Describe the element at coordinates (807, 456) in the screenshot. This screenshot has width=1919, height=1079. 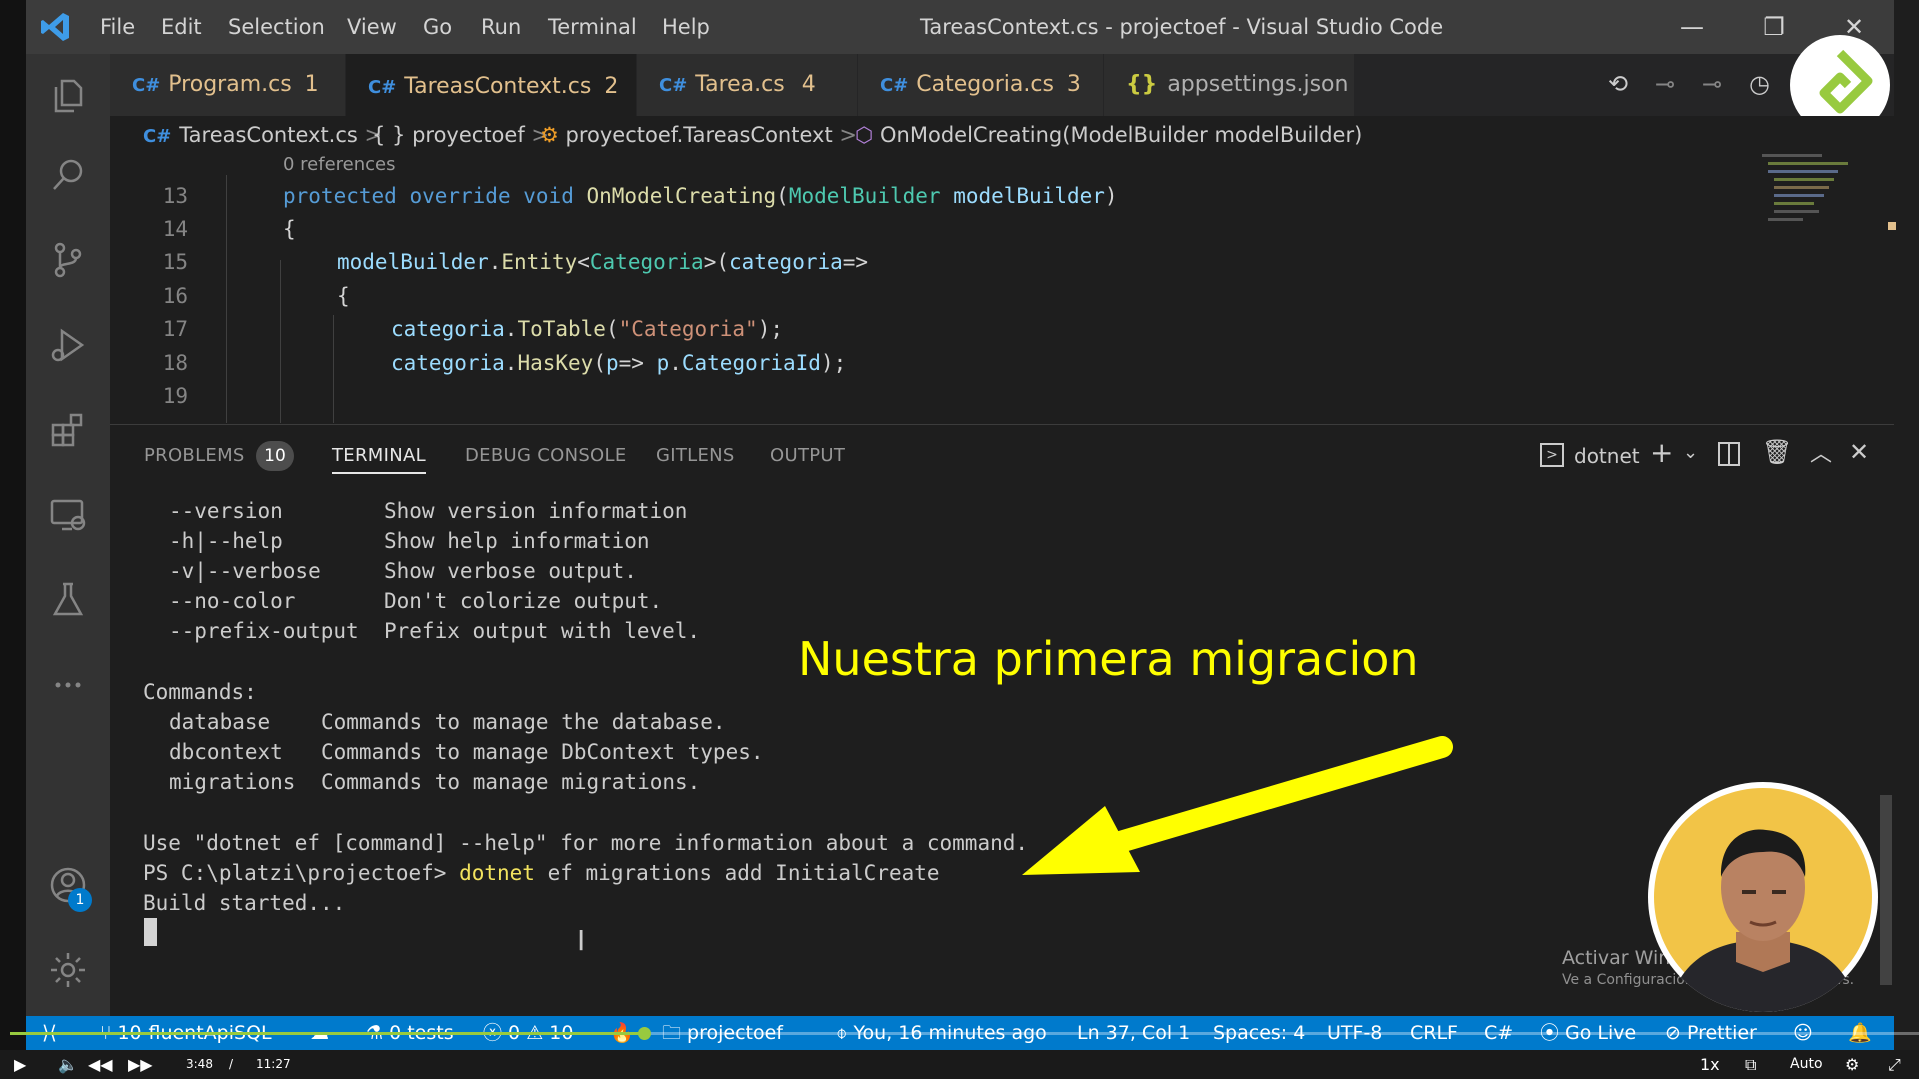
I see `tab-output: OUTPUT` at that location.